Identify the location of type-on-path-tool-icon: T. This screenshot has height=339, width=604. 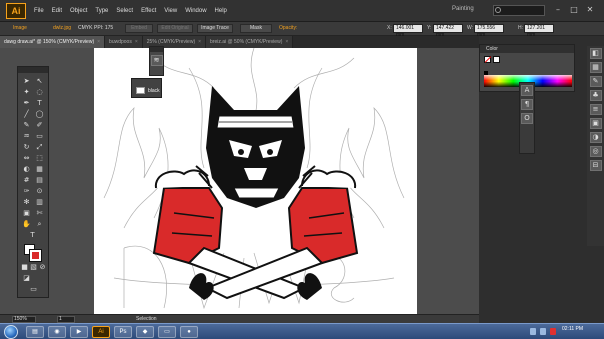
(32, 235).